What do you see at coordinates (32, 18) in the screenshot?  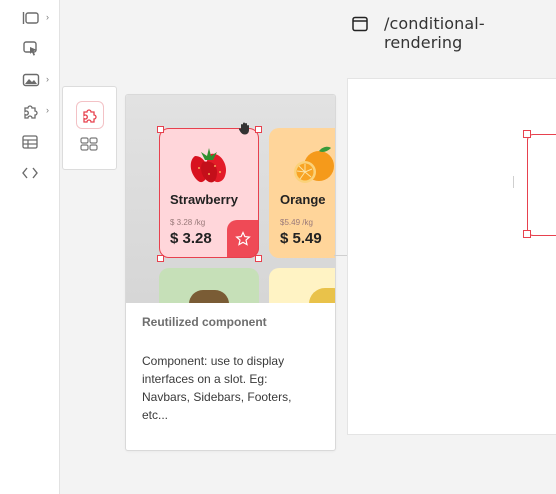 I see `layout-icon` at bounding box center [32, 18].